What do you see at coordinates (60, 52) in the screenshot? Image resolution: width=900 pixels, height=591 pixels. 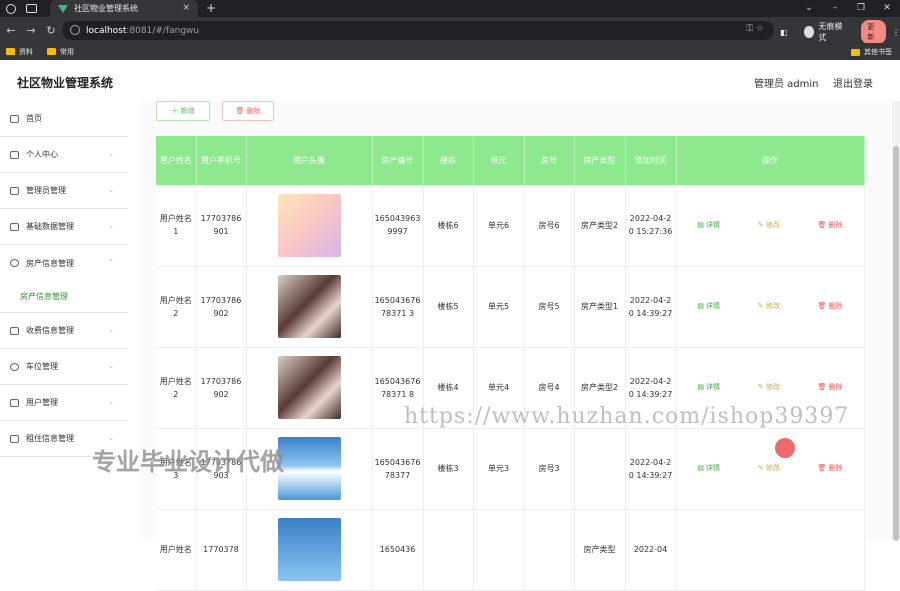 I see `bookmark-folder-2: 常用` at bounding box center [60, 52].